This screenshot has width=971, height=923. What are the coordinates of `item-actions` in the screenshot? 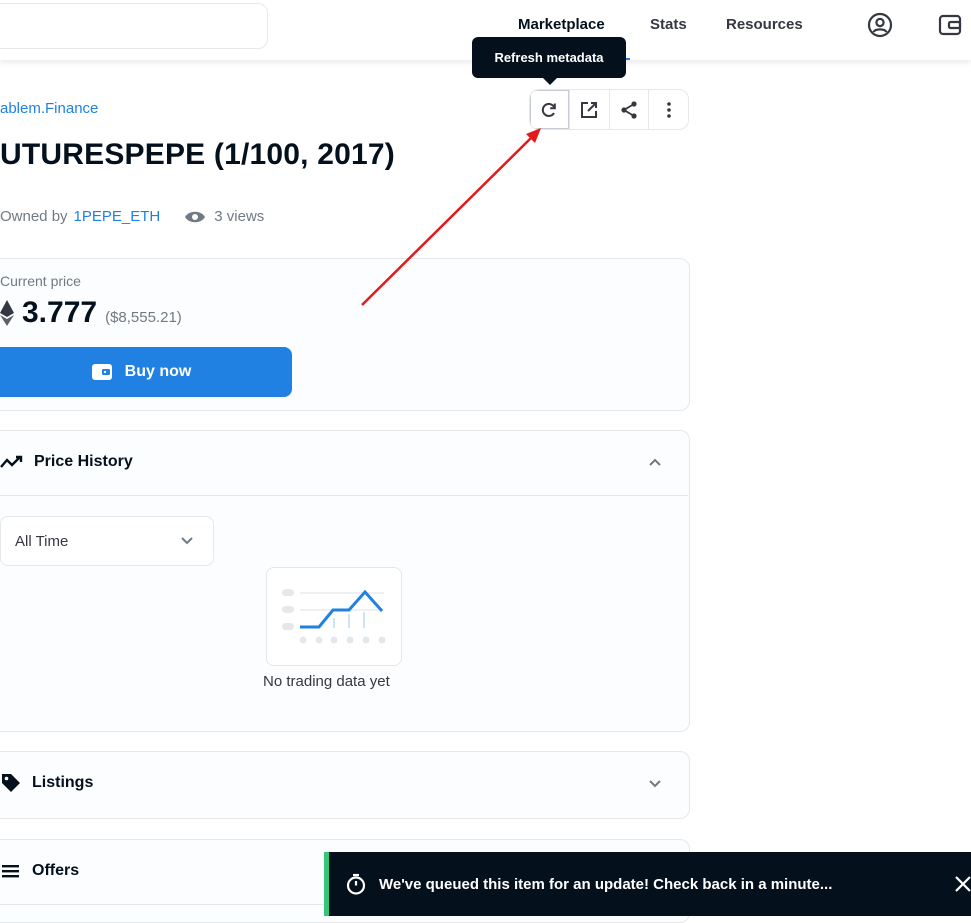 It's located at (609, 109).